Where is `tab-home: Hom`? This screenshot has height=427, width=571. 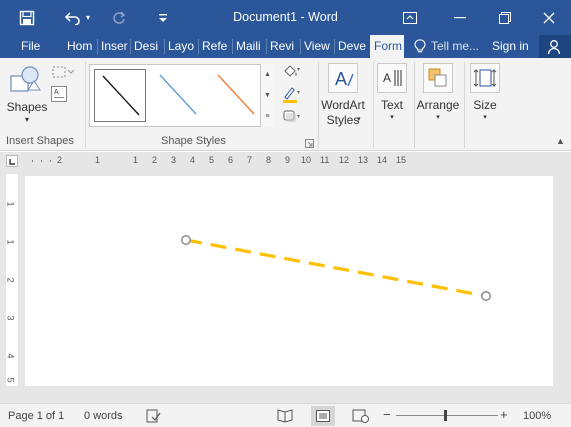 tab-home: Hom is located at coordinates (80, 46).